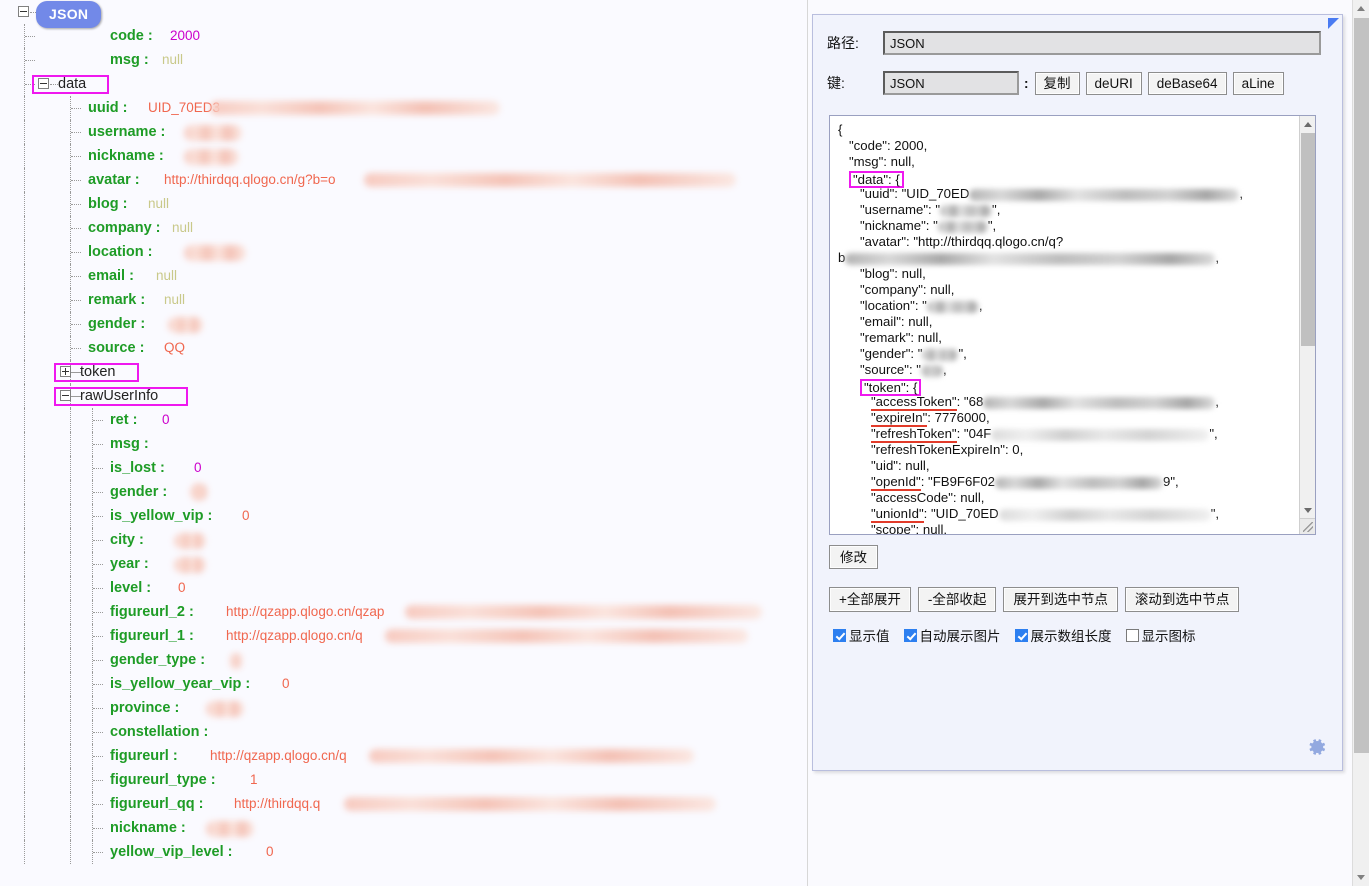  What do you see at coordinates (182, 587) in the screenshot?
I see `tree-value: 0` at bounding box center [182, 587].